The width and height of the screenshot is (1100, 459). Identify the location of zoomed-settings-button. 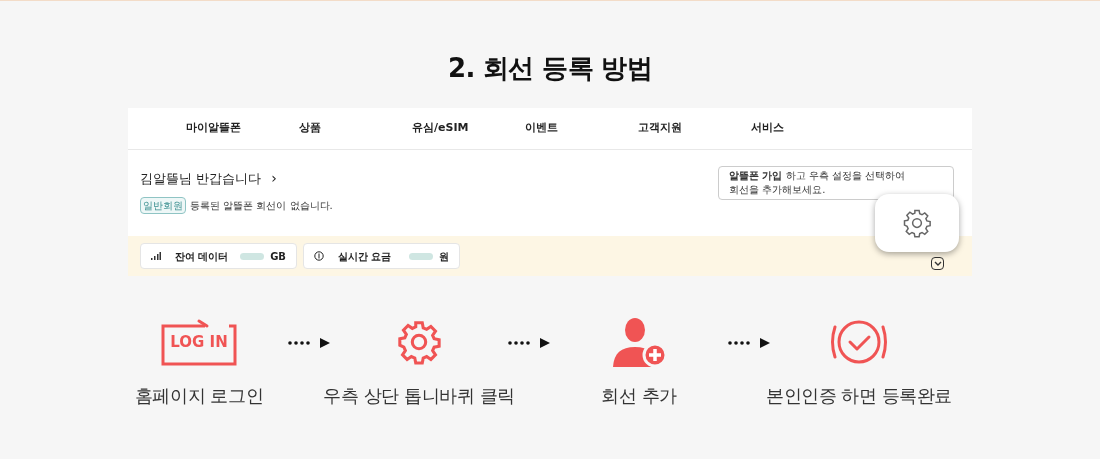
(917, 223).